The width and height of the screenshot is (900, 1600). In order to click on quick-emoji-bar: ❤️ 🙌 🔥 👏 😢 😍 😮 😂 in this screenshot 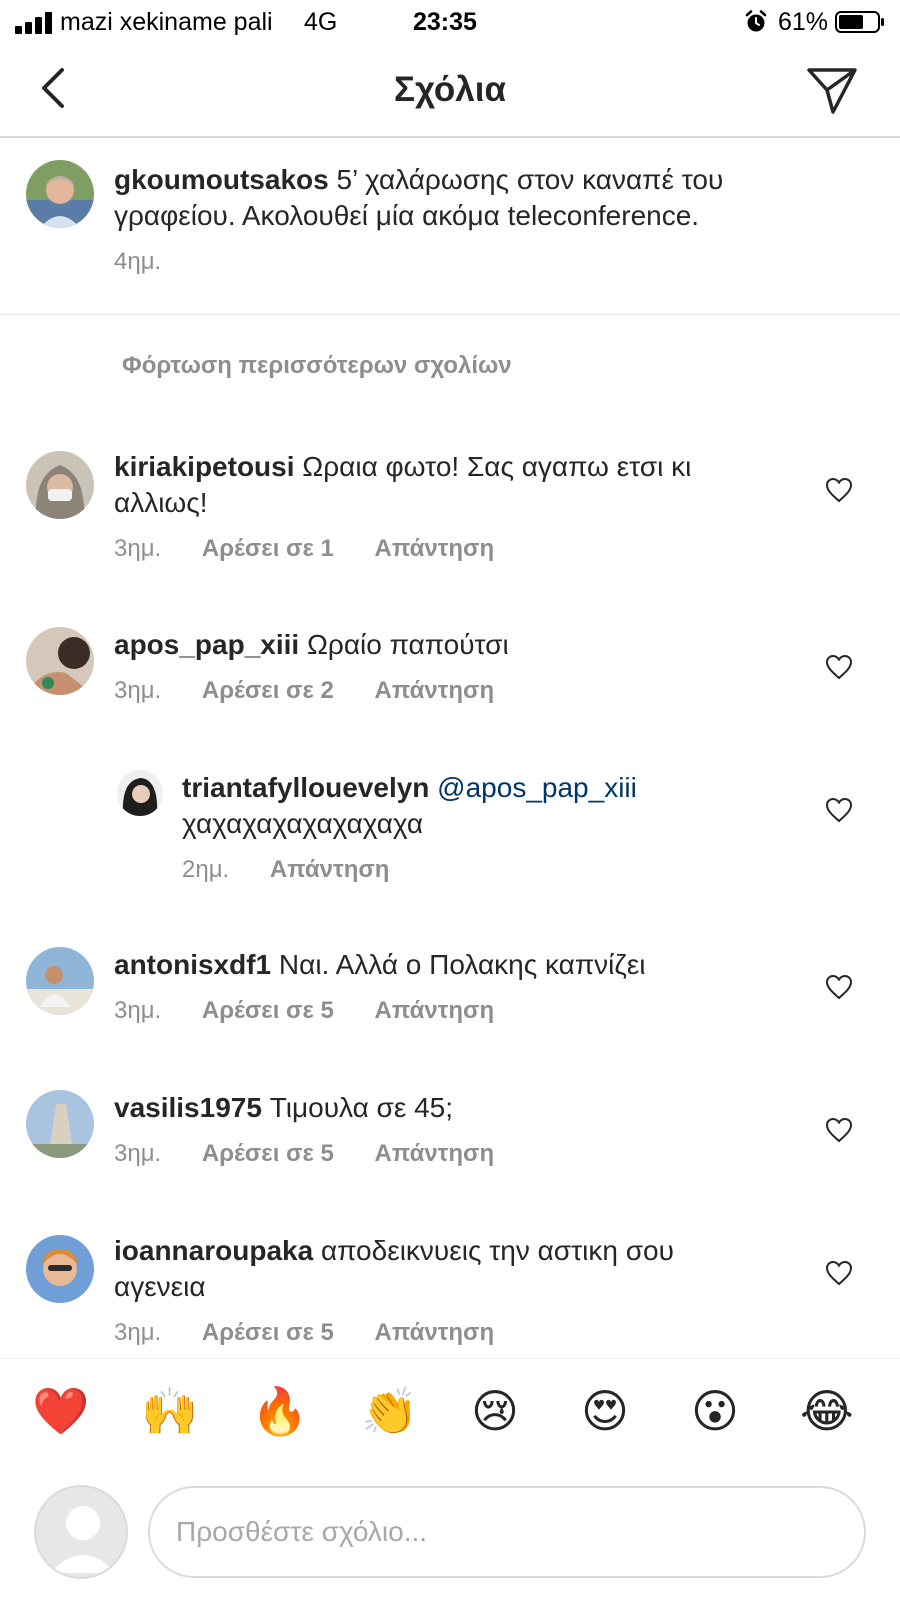, I will do `click(450, 1408)`.